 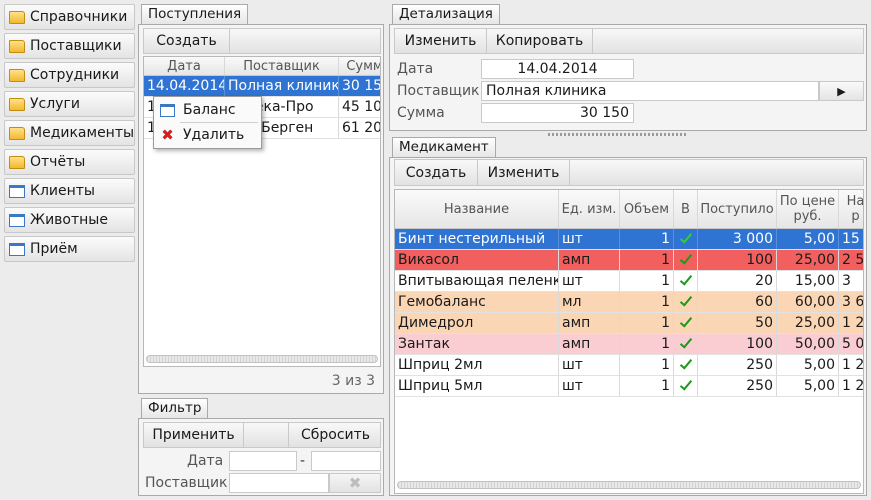 I want to click on context-menu-item-balance: Баланс, so click(x=207, y=110).